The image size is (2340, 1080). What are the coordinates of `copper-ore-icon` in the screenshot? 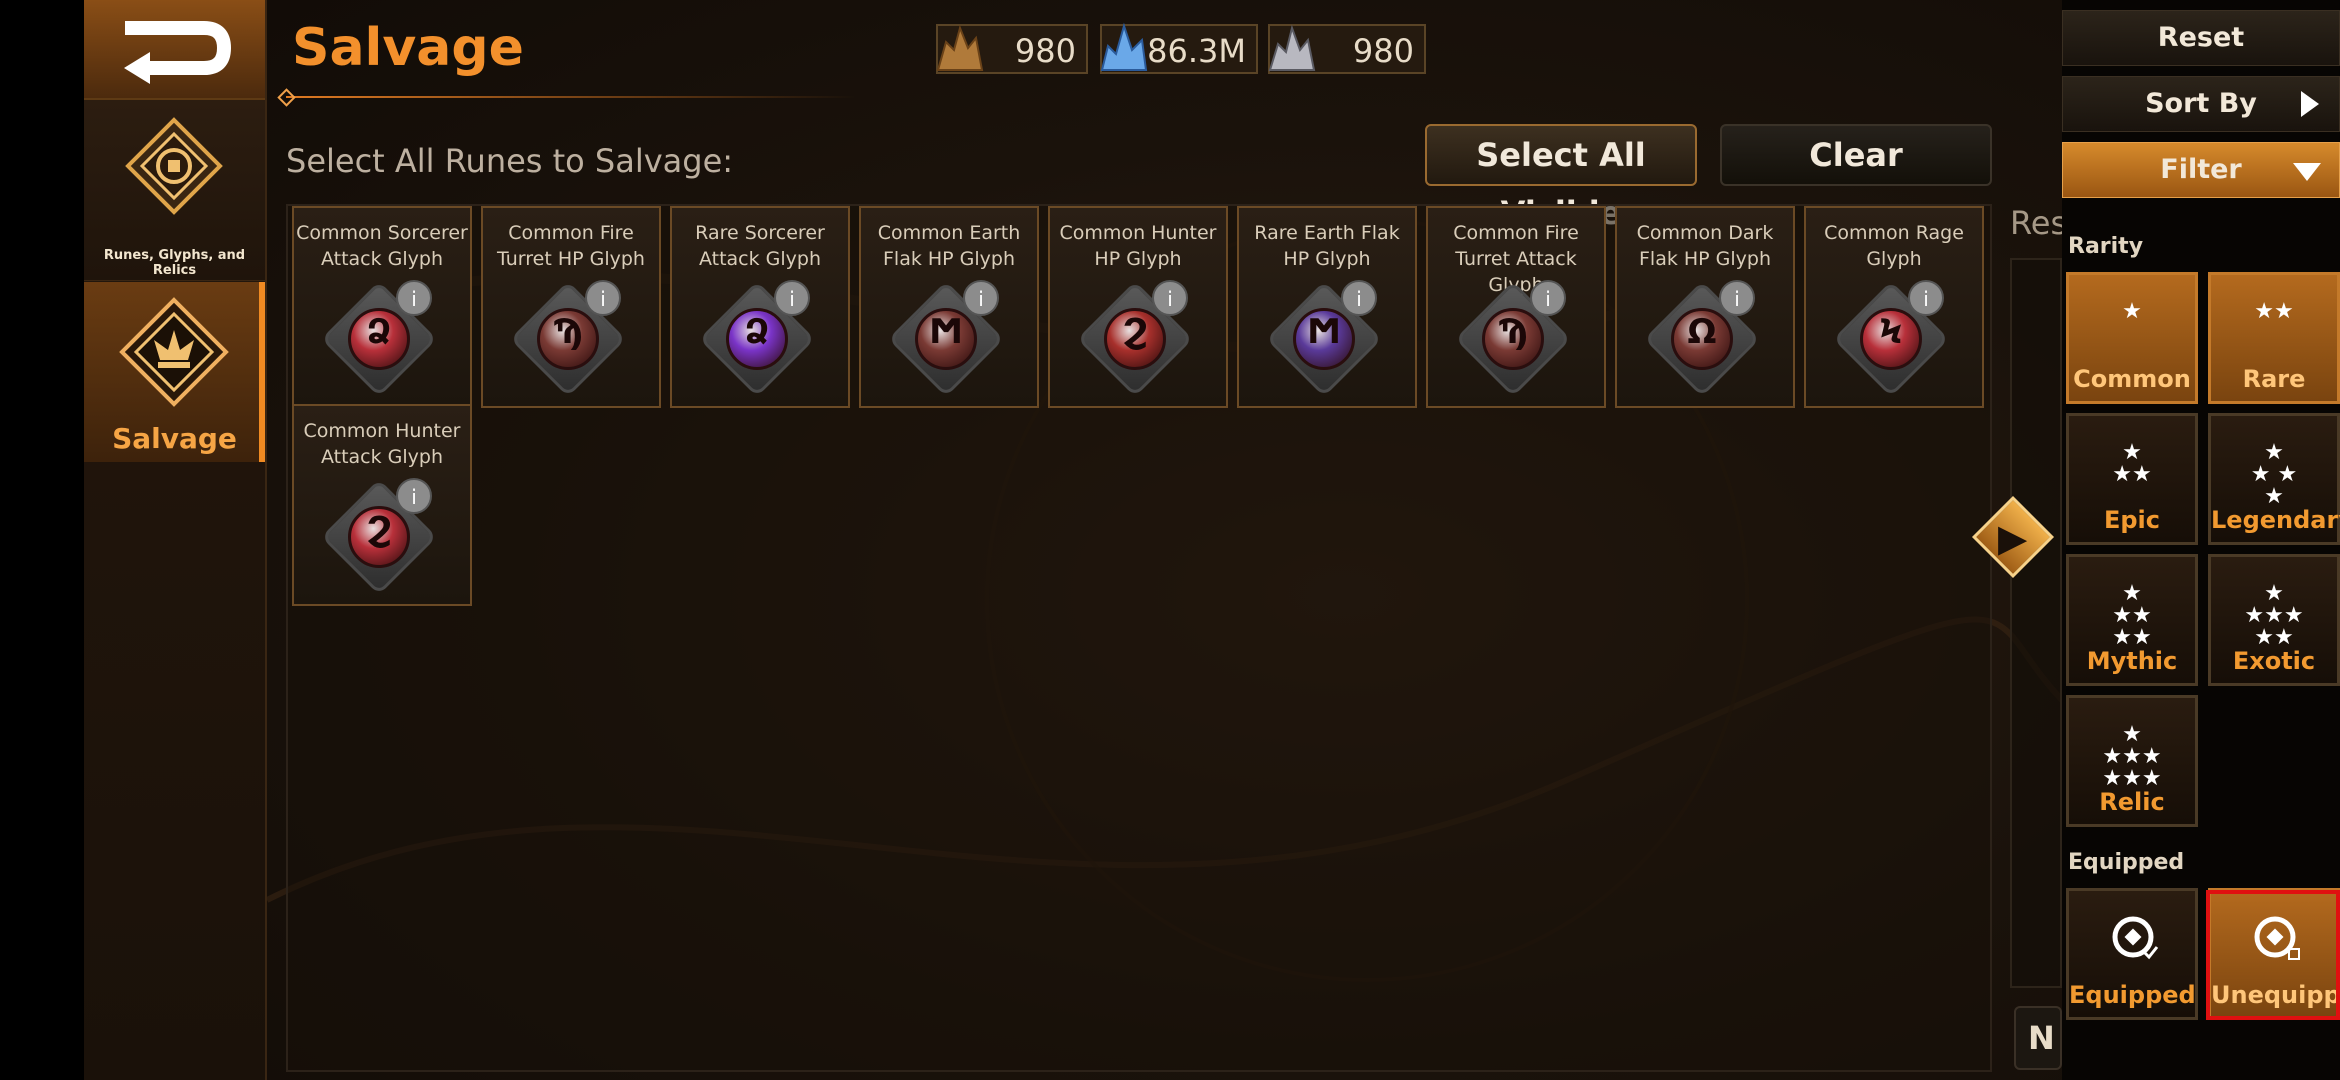 It's located at (960, 47).